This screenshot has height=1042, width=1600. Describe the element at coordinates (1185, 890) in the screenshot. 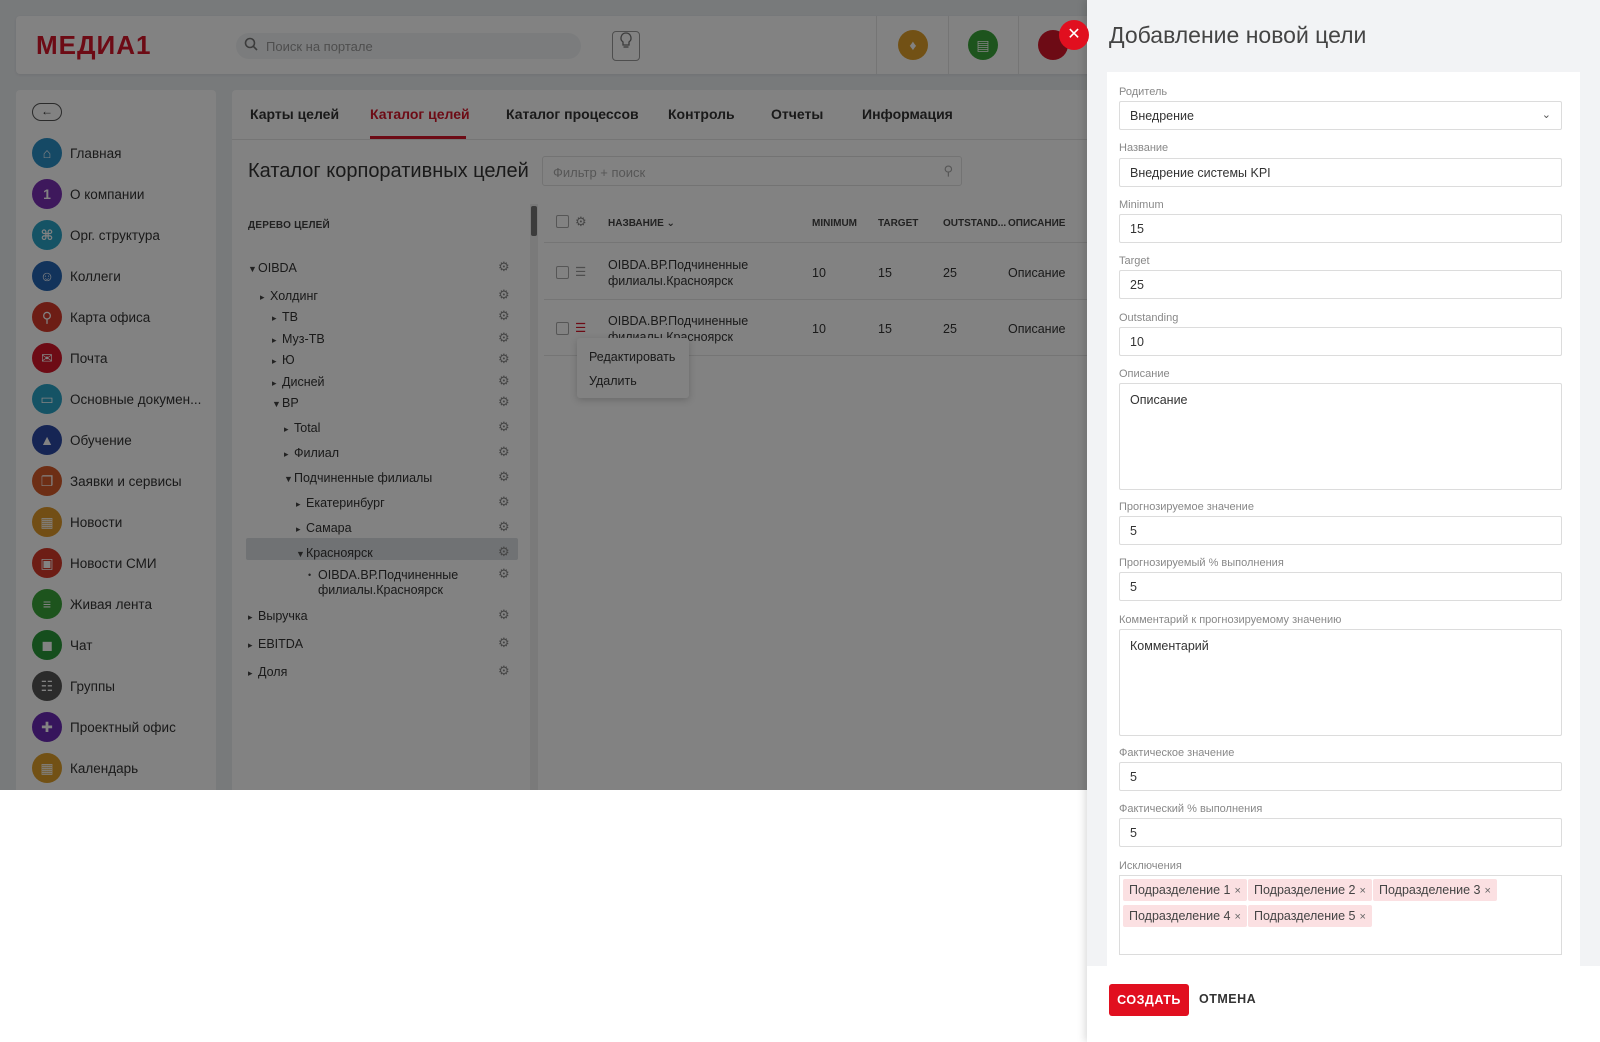

I see `exclusion-tag: Подразделение 1 ×` at that location.